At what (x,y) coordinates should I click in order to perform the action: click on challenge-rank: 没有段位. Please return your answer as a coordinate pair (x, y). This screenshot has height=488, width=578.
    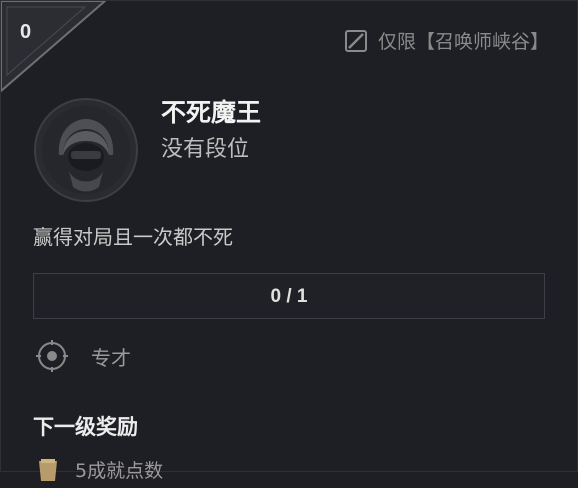
    Looking at the image, I should click on (205, 149).